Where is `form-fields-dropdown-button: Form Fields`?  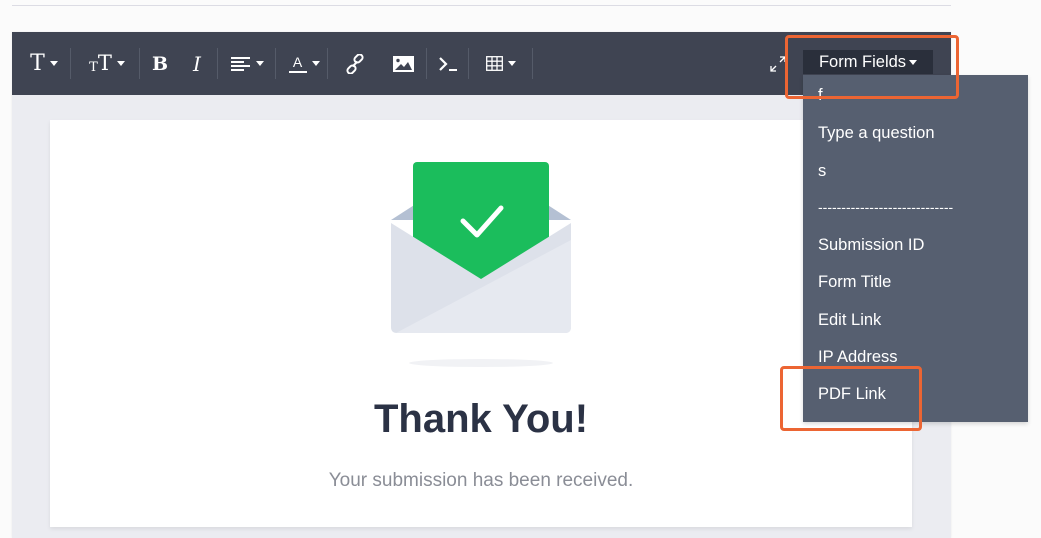 form-fields-dropdown-button: Form Fields is located at coordinates (868, 62).